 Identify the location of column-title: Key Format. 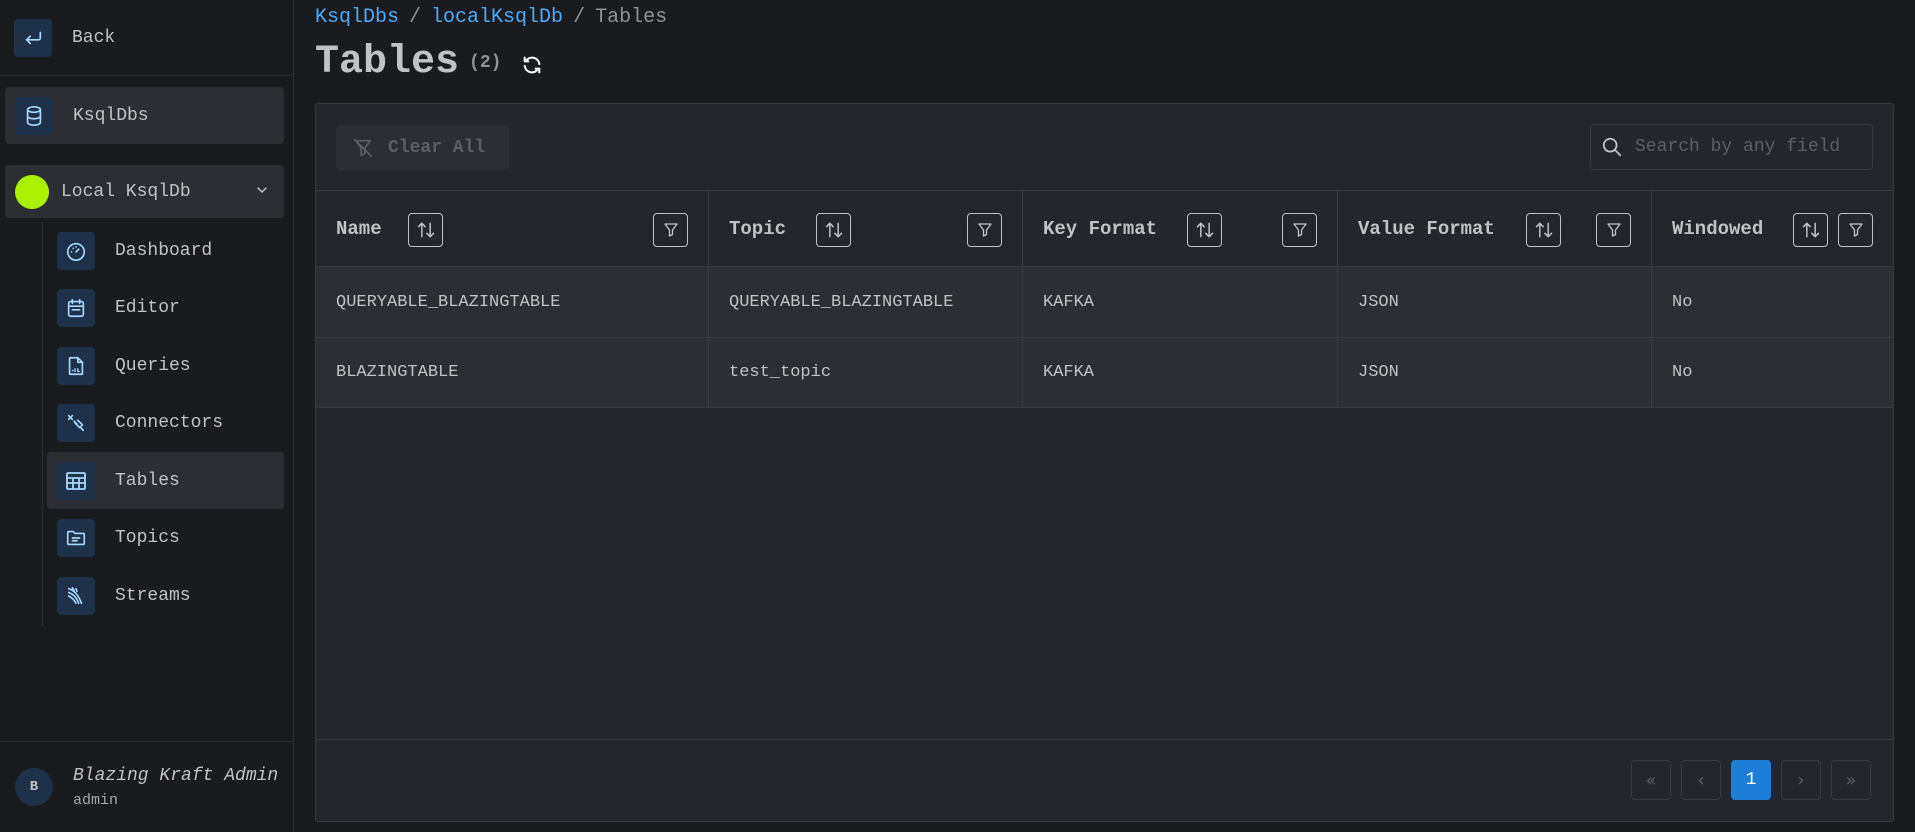
(1100, 228).